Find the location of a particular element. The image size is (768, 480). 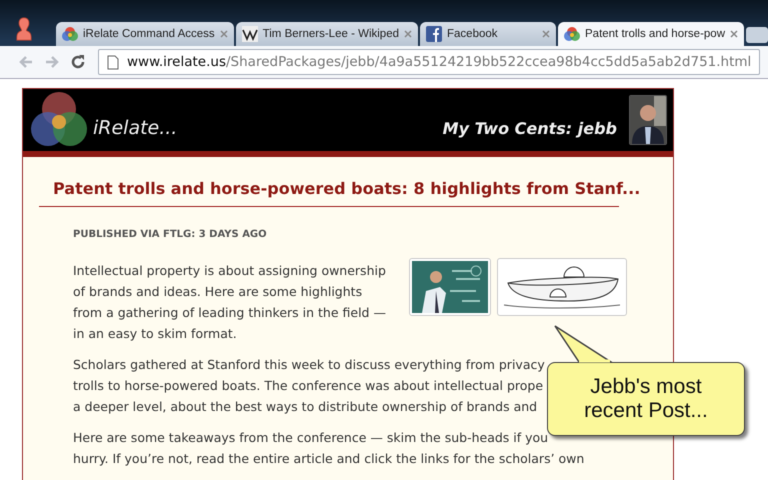

address-bar: www.irelate.us/SharedPackages/jebb/4a9a55124219bb522ccea98b4cc5dd5a5ab2d751.html is located at coordinates (429, 62).